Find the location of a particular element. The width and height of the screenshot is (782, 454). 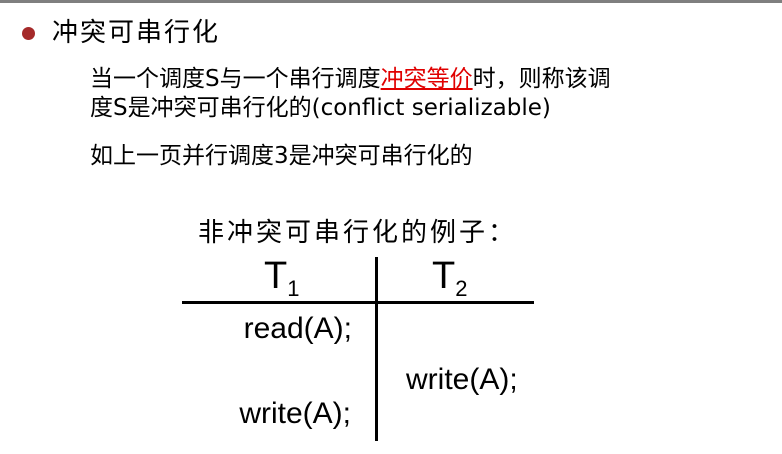

t2-subscript: 2 is located at coordinates (461, 288).